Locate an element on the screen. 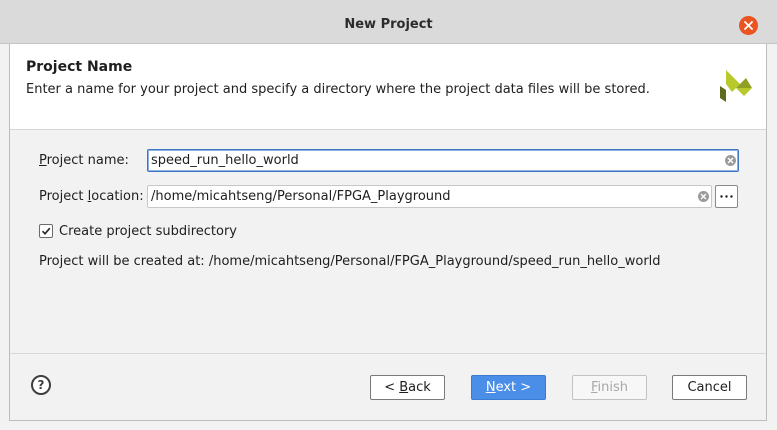  project-name-label: Project name: is located at coordinates (84, 160).